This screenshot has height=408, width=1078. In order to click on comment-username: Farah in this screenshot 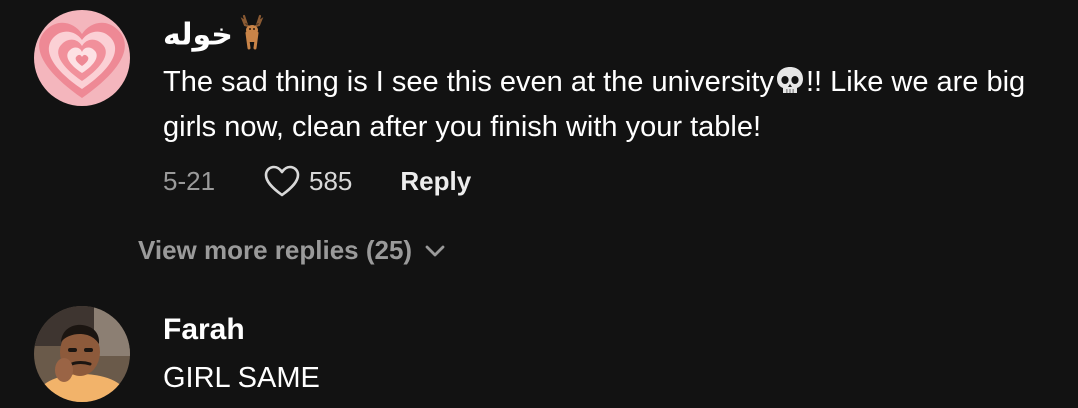, I will do `click(204, 330)`.